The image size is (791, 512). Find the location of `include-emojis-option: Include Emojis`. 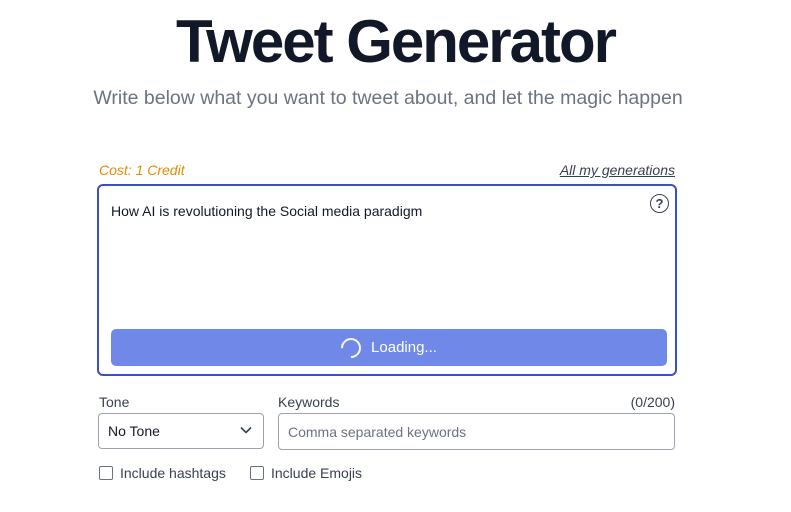

include-emojis-option: Include Emojis is located at coordinates (306, 473).